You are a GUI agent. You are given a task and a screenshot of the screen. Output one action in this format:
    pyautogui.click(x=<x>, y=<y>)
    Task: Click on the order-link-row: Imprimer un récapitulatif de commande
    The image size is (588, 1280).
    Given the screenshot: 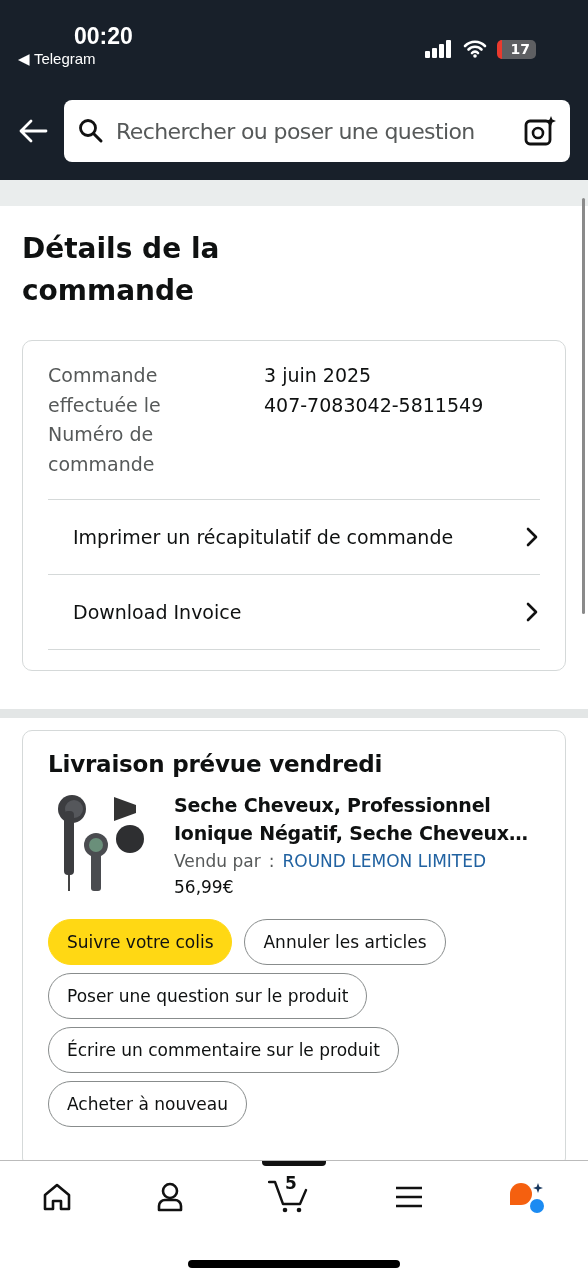 What is the action you would take?
    pyautogui.click(x=294, y=537)
    